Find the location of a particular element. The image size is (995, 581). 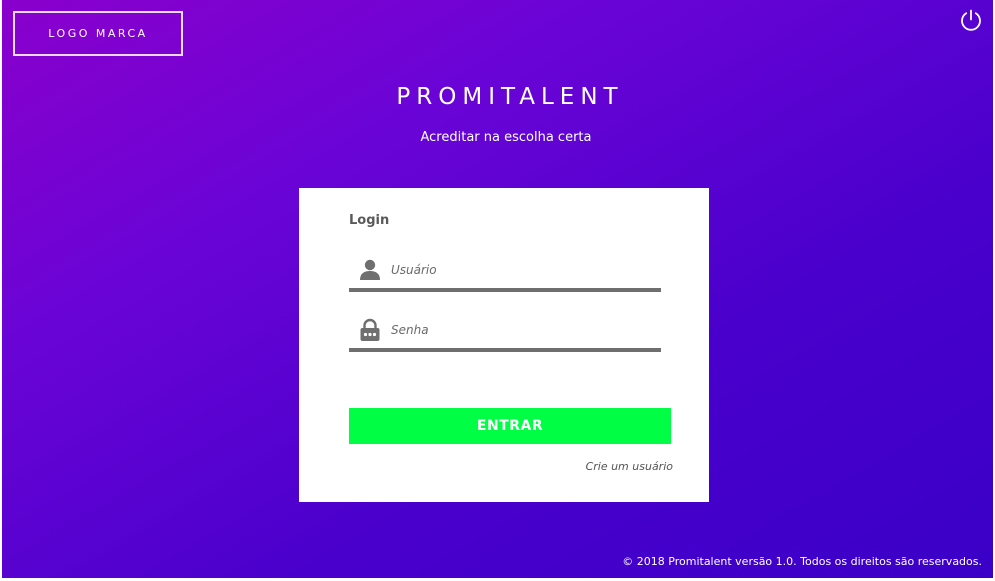

user-icon is located at coordinates (370, 269).